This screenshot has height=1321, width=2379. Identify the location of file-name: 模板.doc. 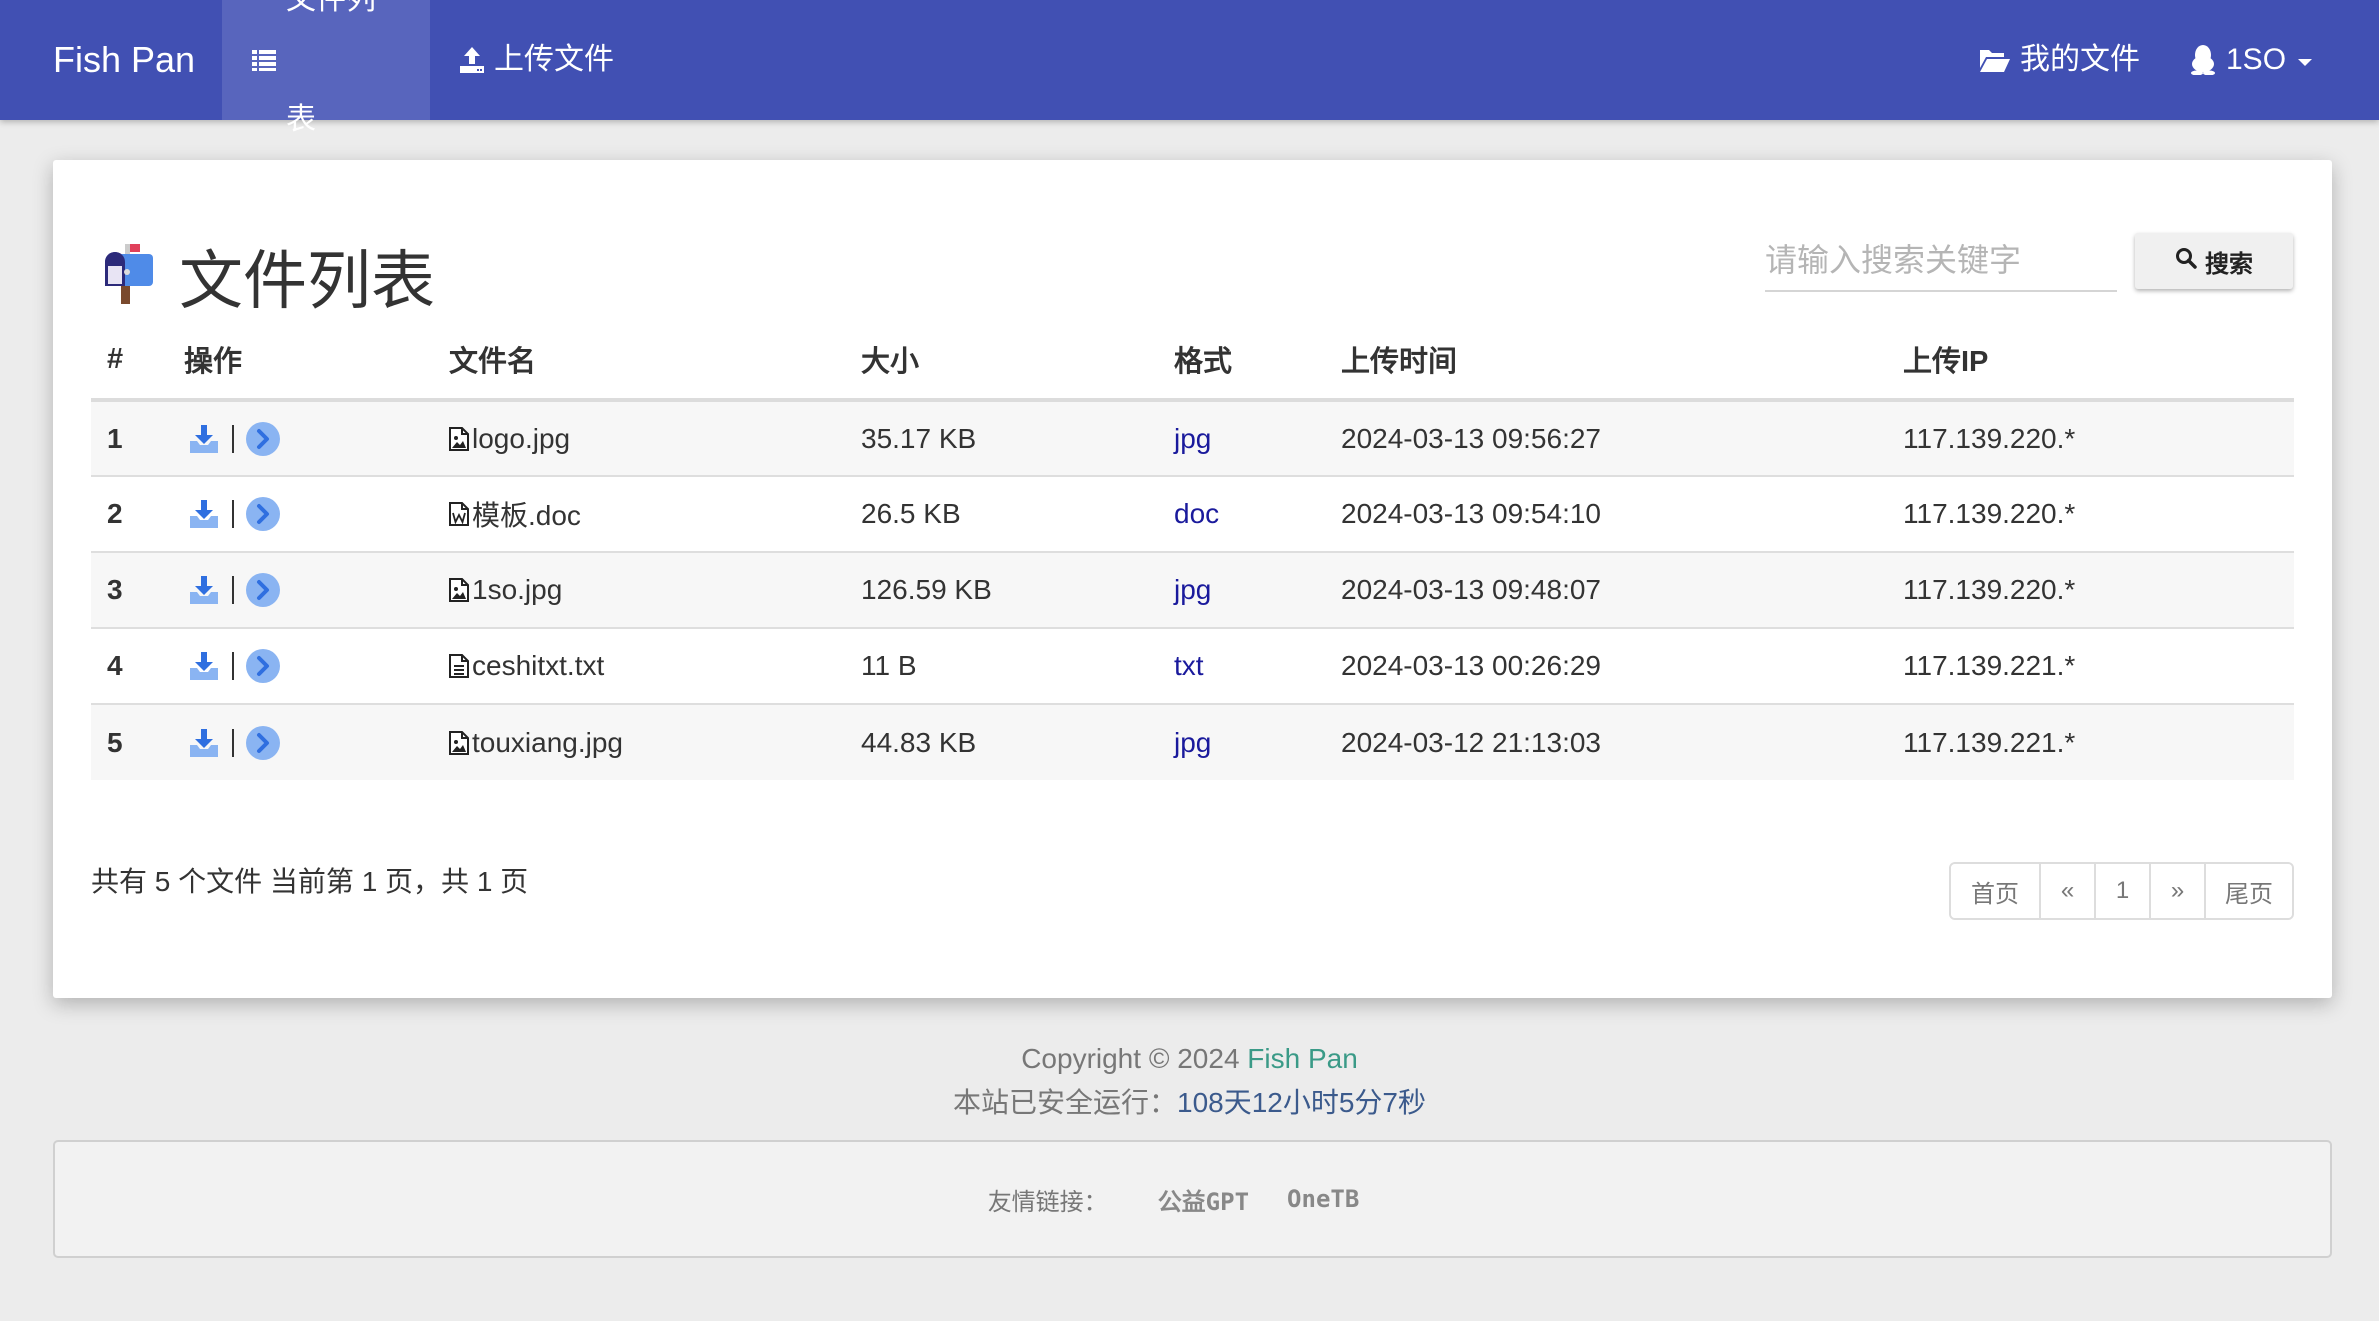
(526, 514).